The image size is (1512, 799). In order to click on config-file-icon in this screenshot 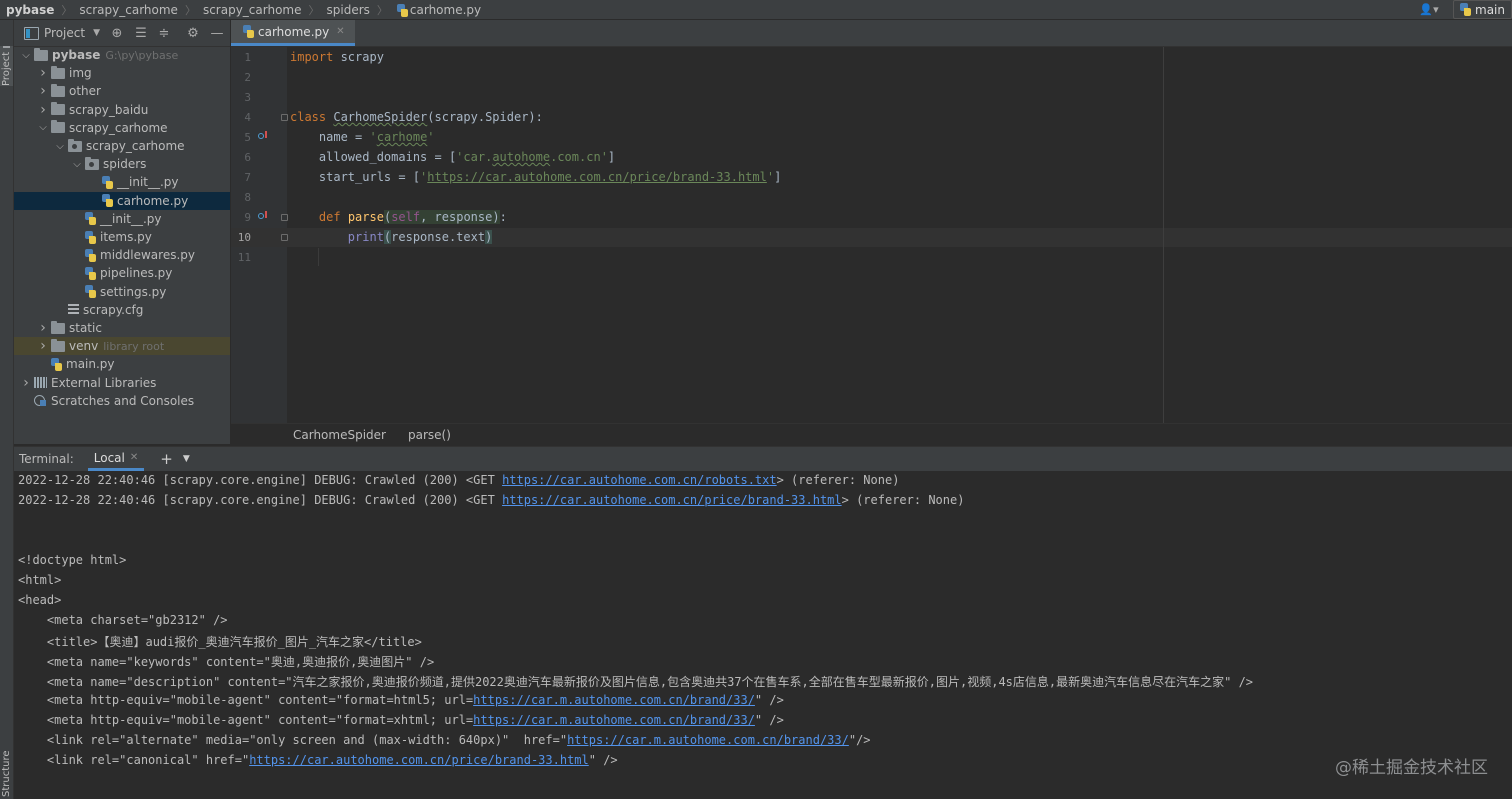, I will do `click(73, 309)`.